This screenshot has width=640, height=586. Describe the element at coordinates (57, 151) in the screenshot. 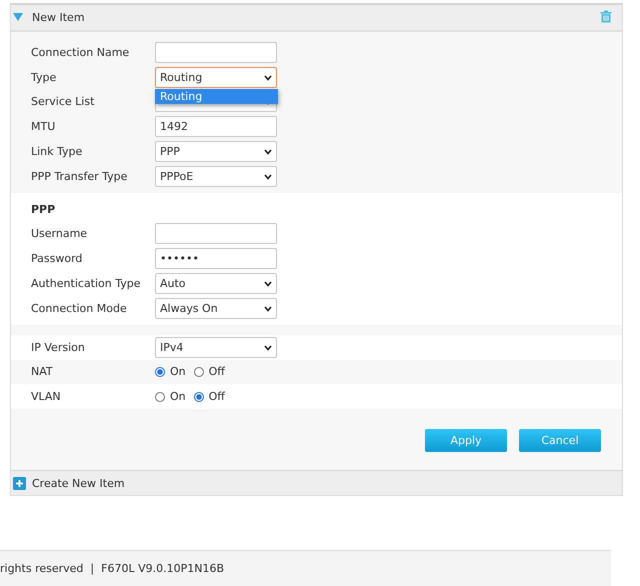

I see `field-label: Link Type` at that location.